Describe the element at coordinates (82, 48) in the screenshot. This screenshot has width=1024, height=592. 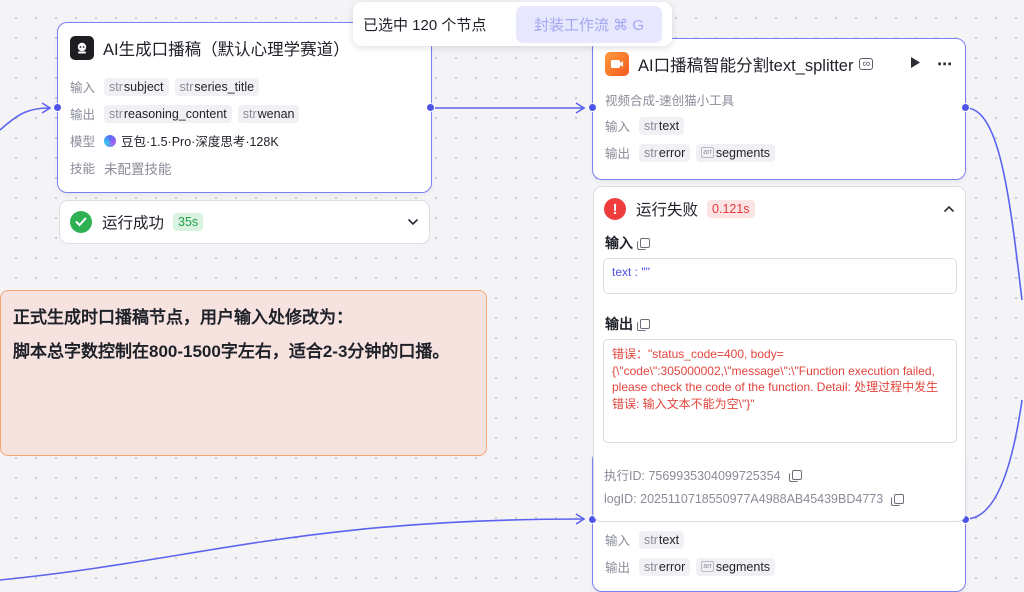
I see `robot-icon` at that location.